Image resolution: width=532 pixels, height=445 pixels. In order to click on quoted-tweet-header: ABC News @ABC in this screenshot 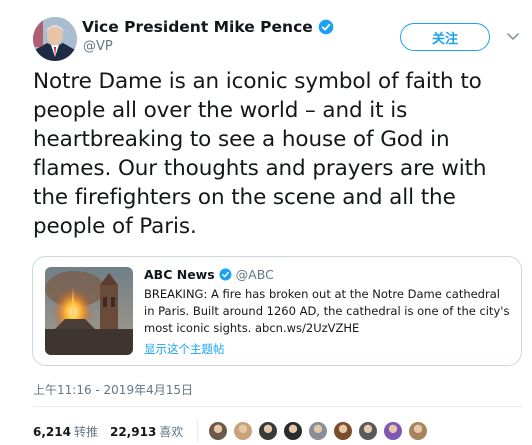, I will do `click(209, 274)`.